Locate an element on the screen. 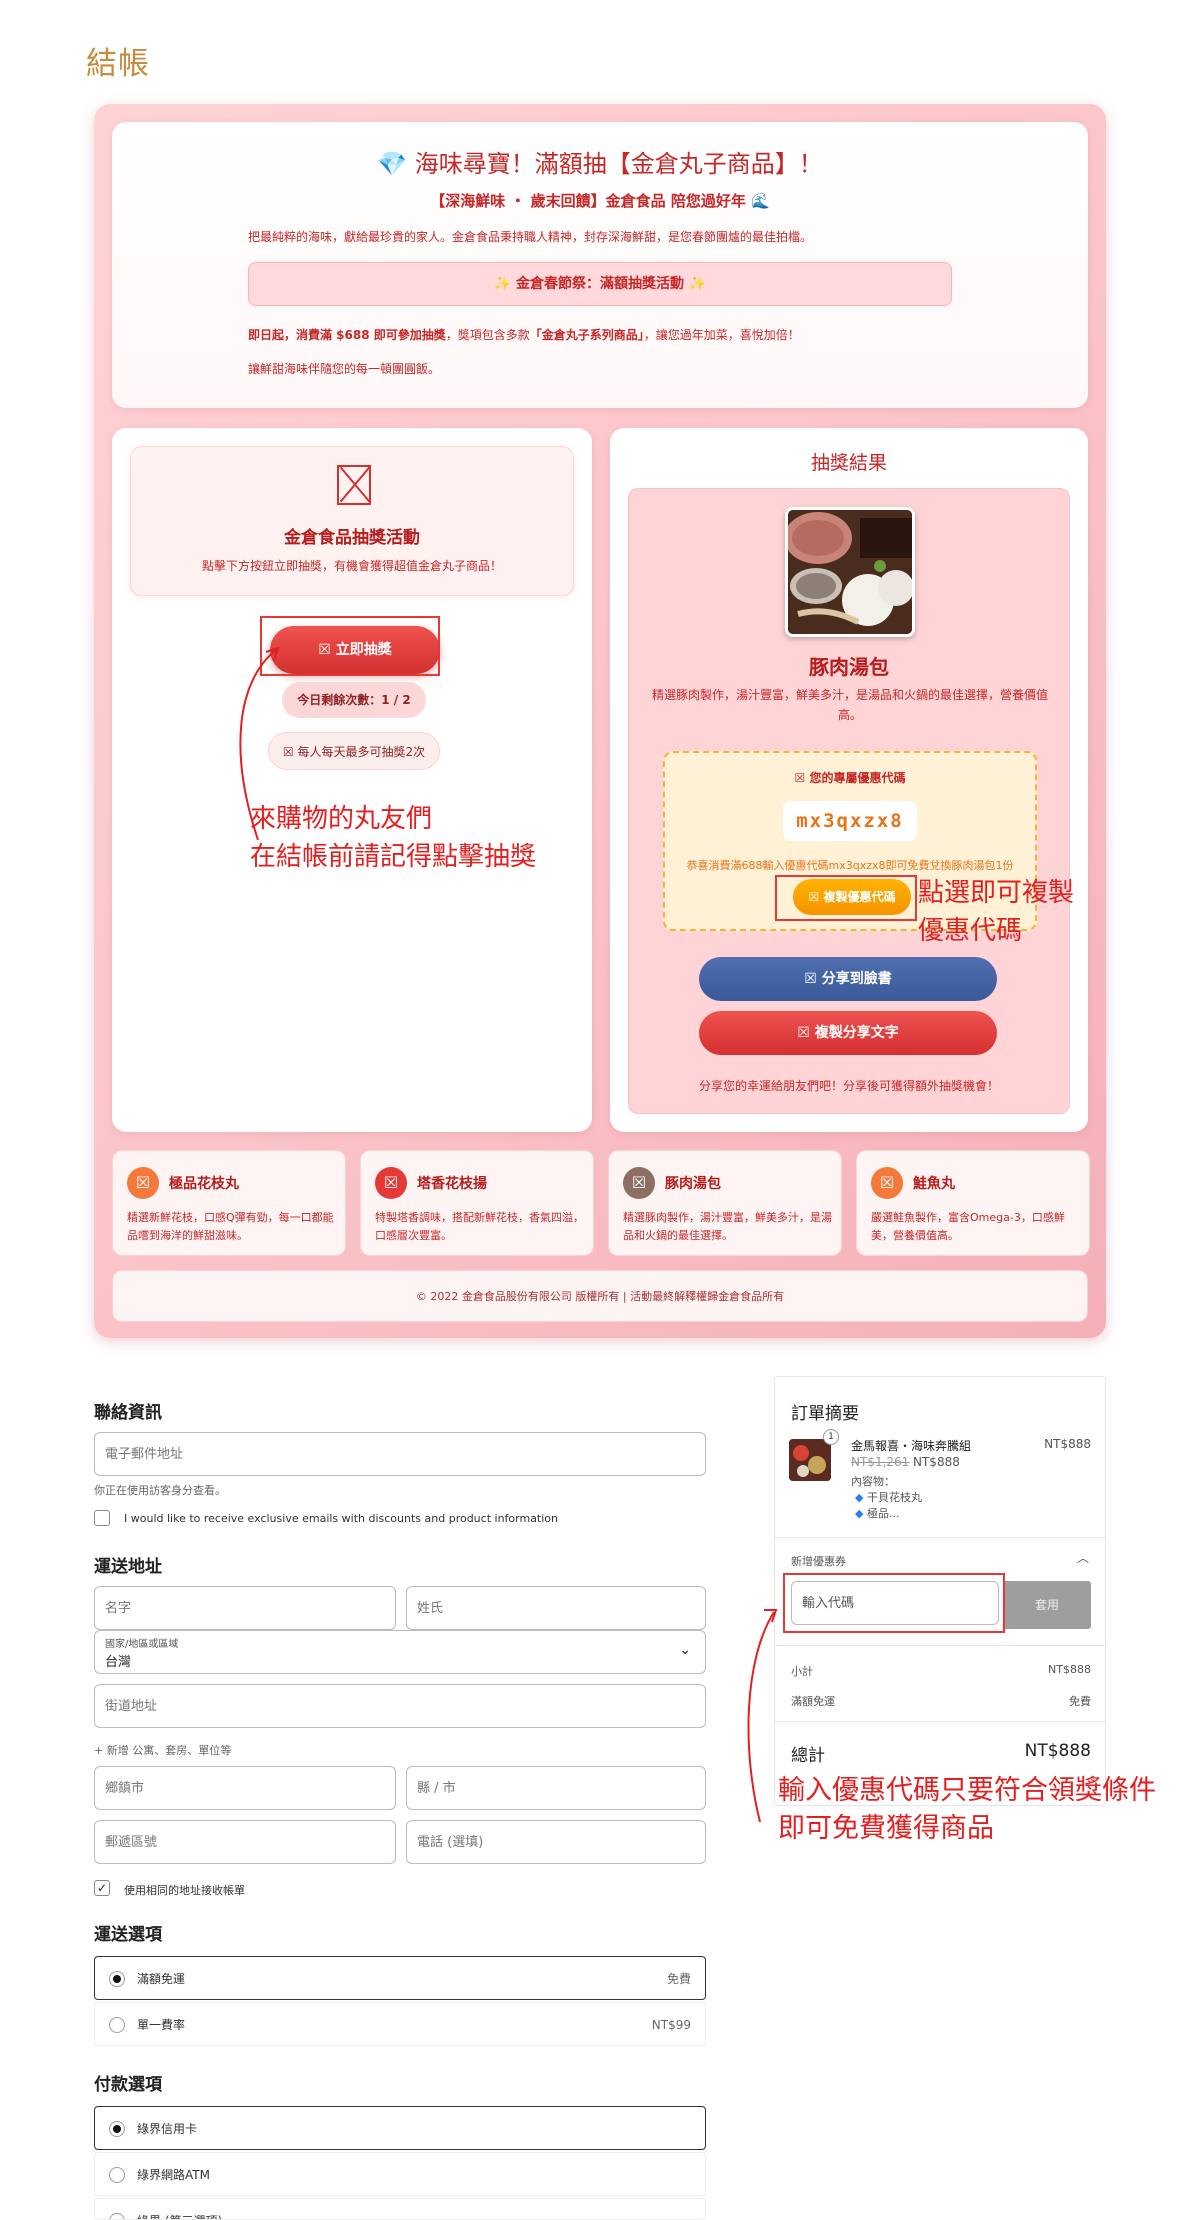 The image size is (1200, 2220). shipping-label: 滿額免運 is located at coordinates (813, 1701).